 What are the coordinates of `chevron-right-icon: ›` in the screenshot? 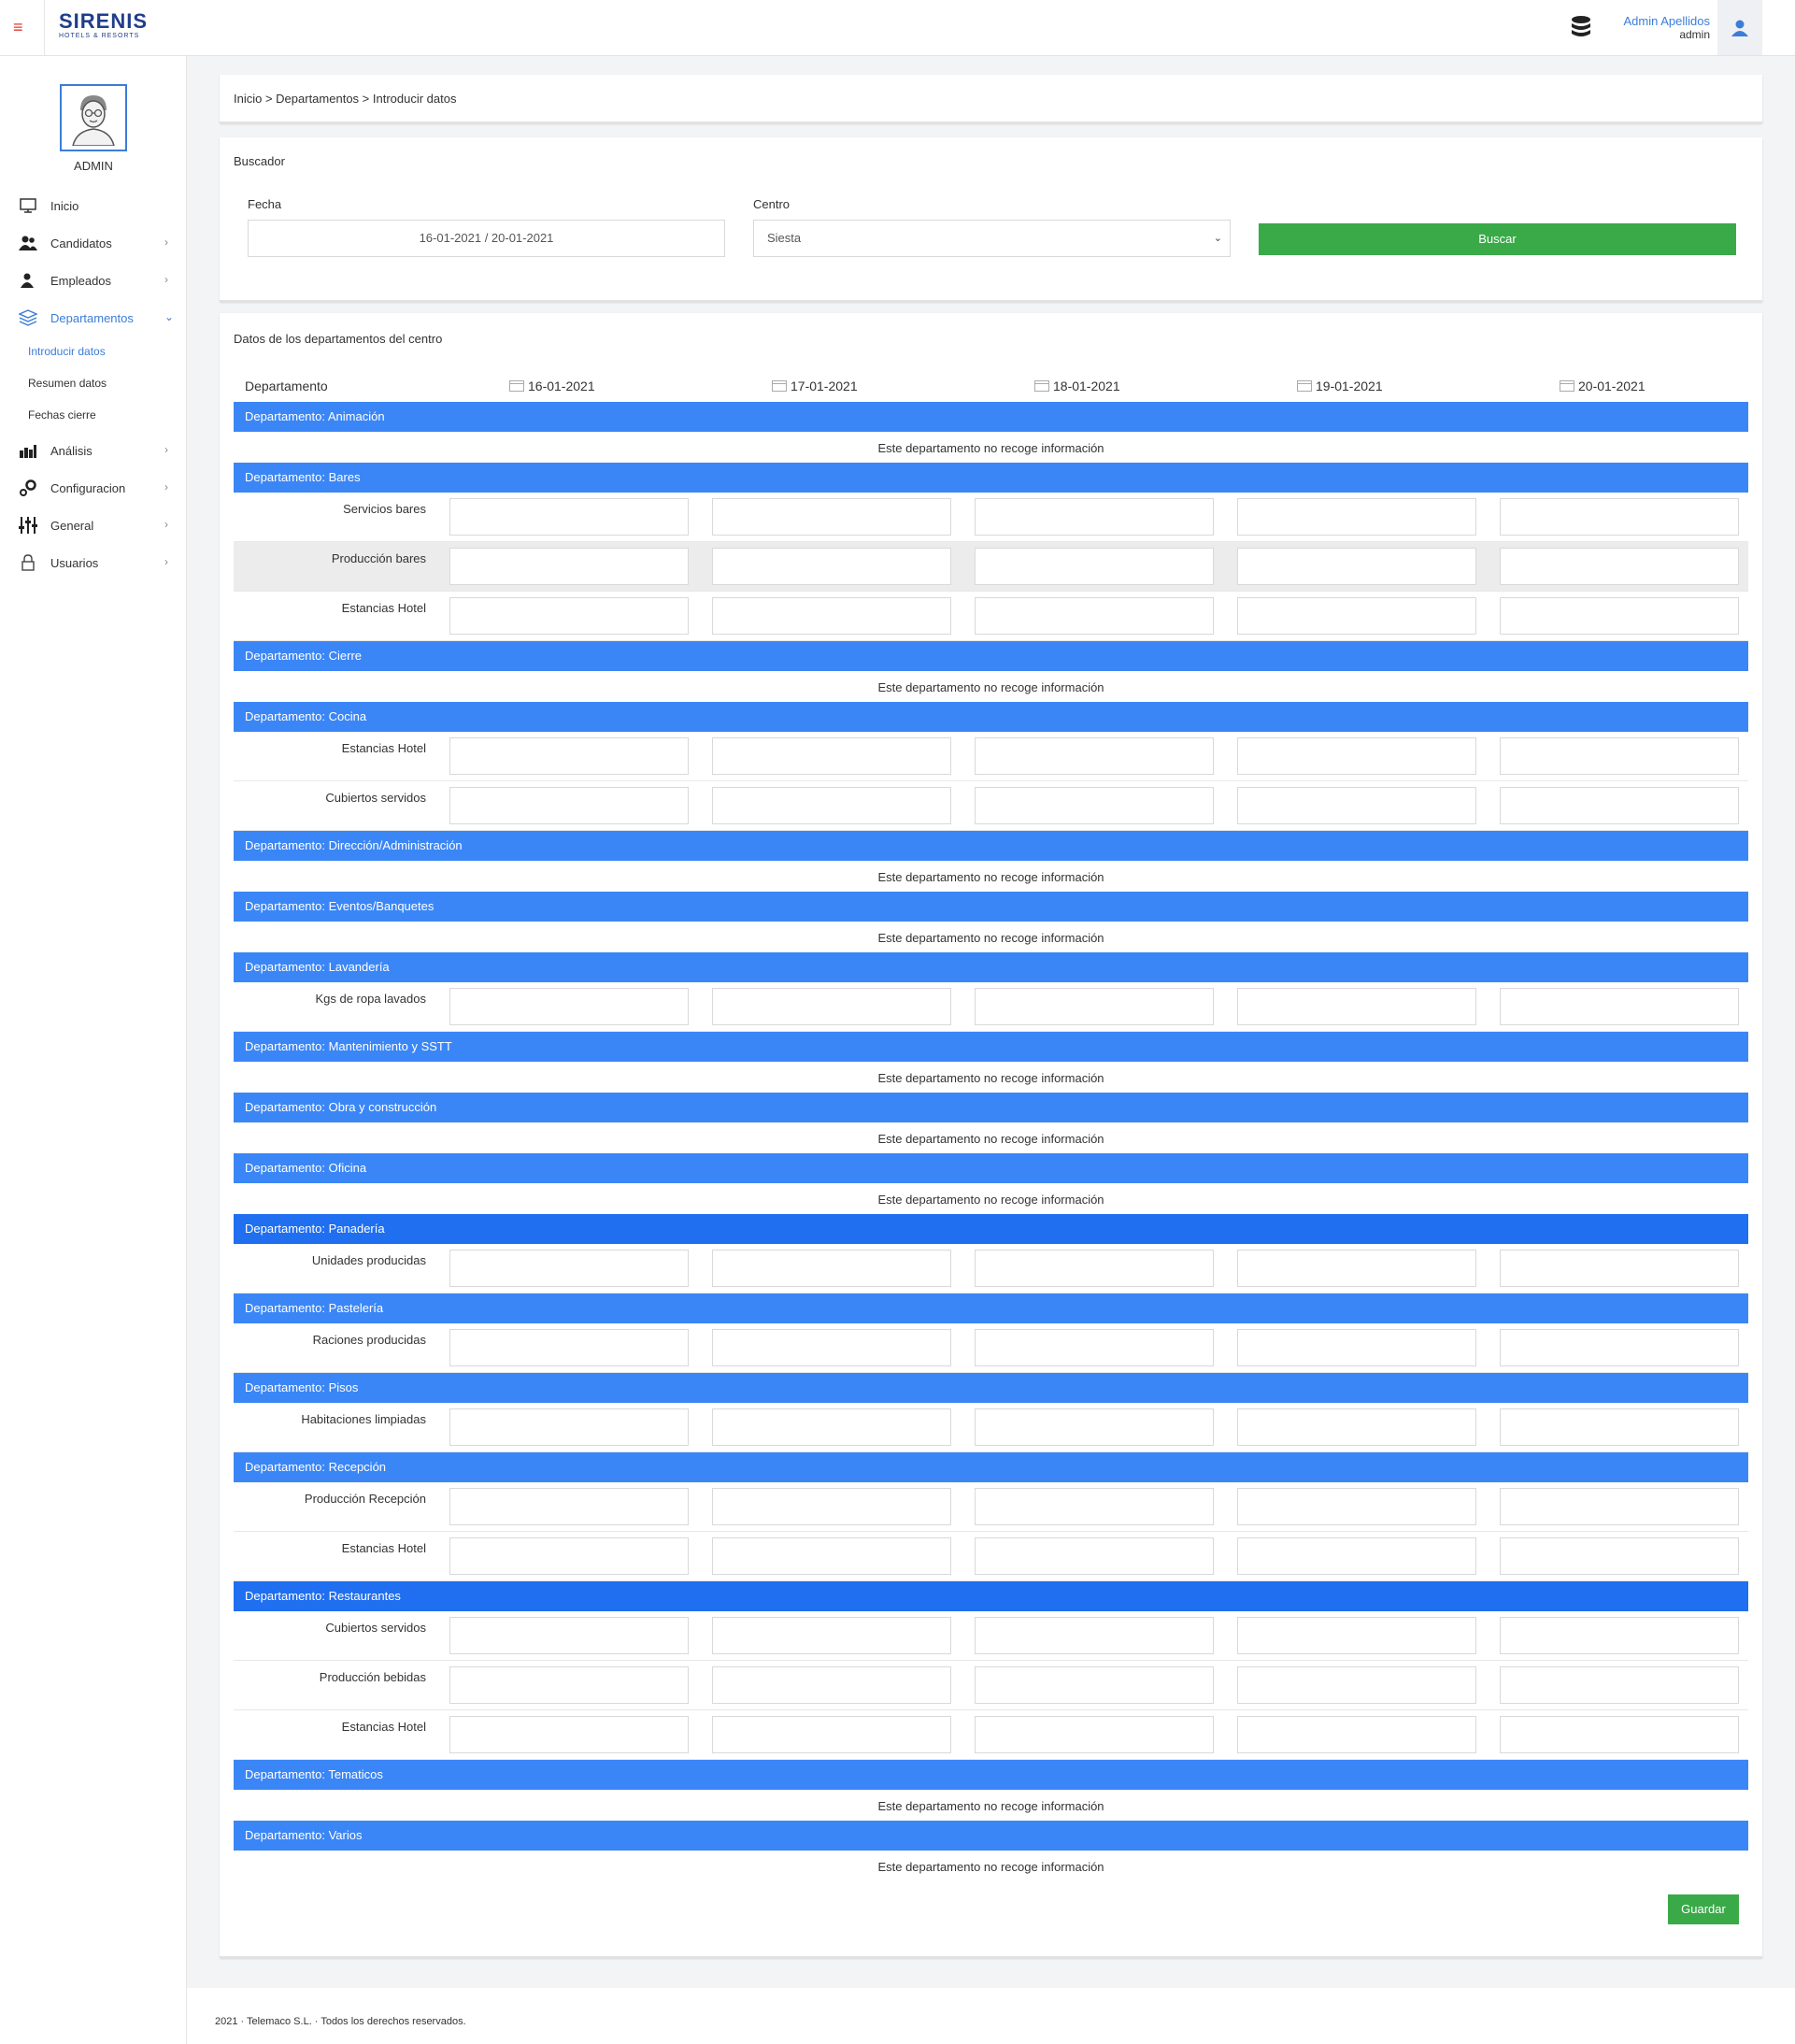 It's located at (166, 242).